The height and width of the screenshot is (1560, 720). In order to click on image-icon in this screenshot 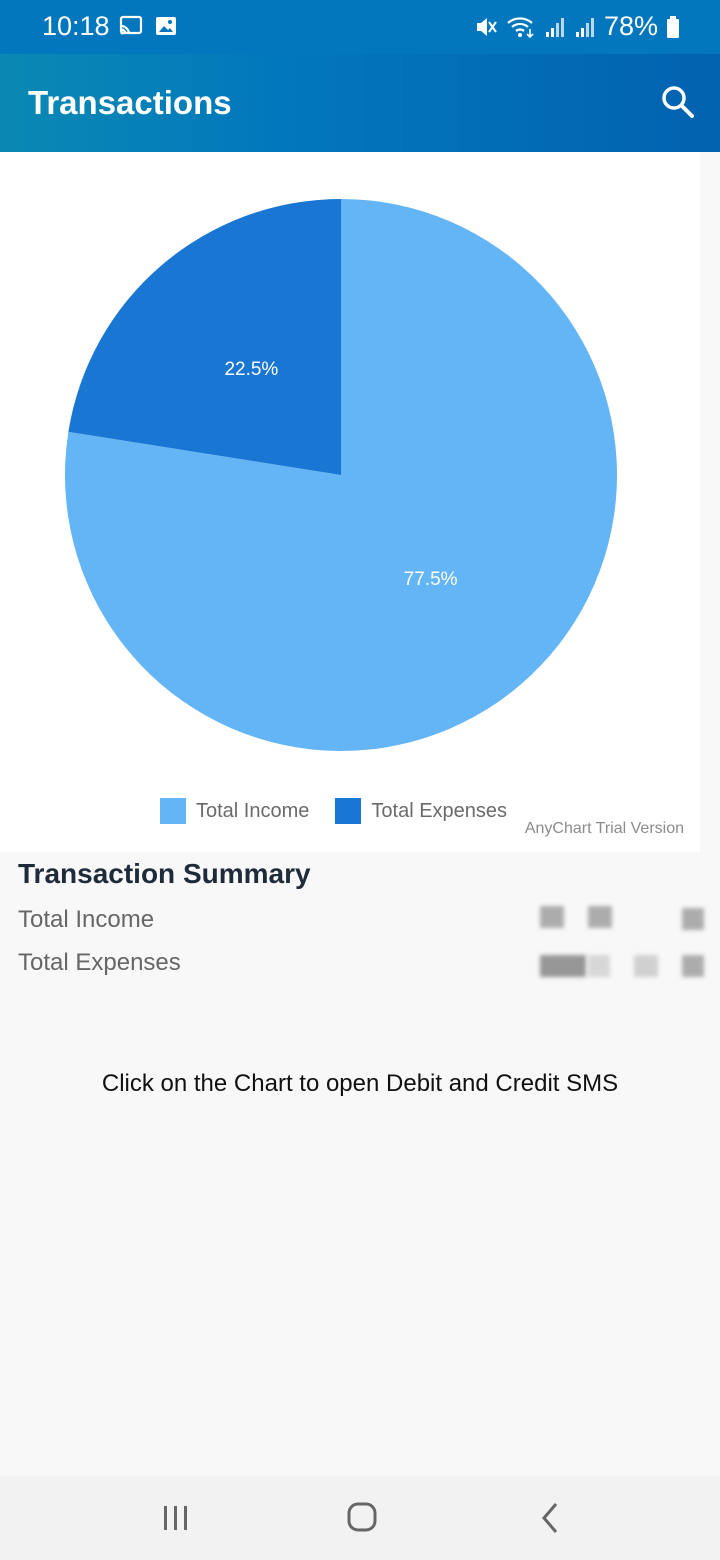, I will do `click(166, 26)`.